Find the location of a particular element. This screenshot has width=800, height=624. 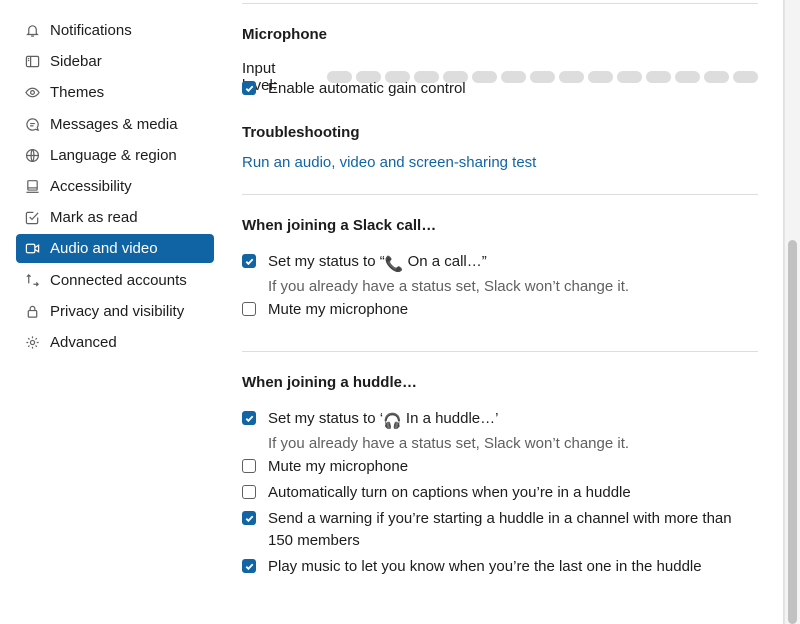

call-status-prefix: Set my status to “ is located at coordinates (326, 261).